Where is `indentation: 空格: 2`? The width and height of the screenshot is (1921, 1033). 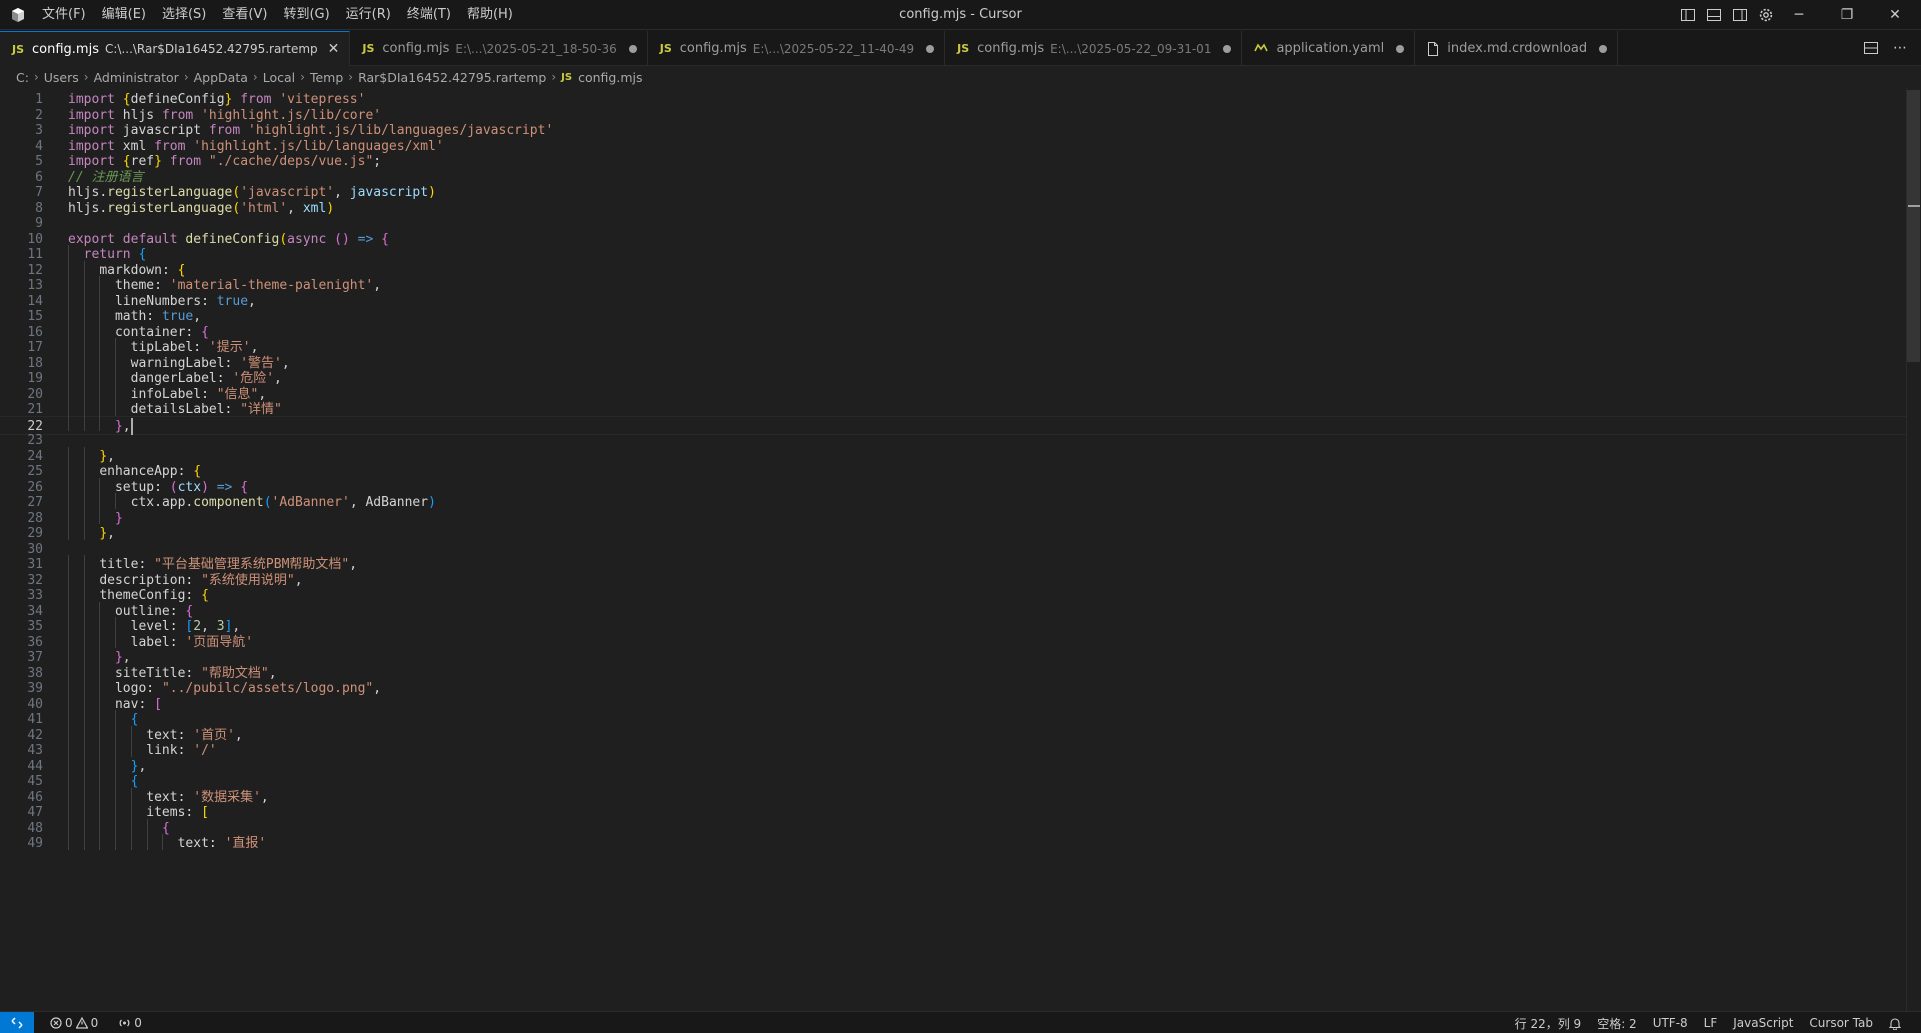
indentation: 空格: 2 is located at coordinates (1617, 1023).